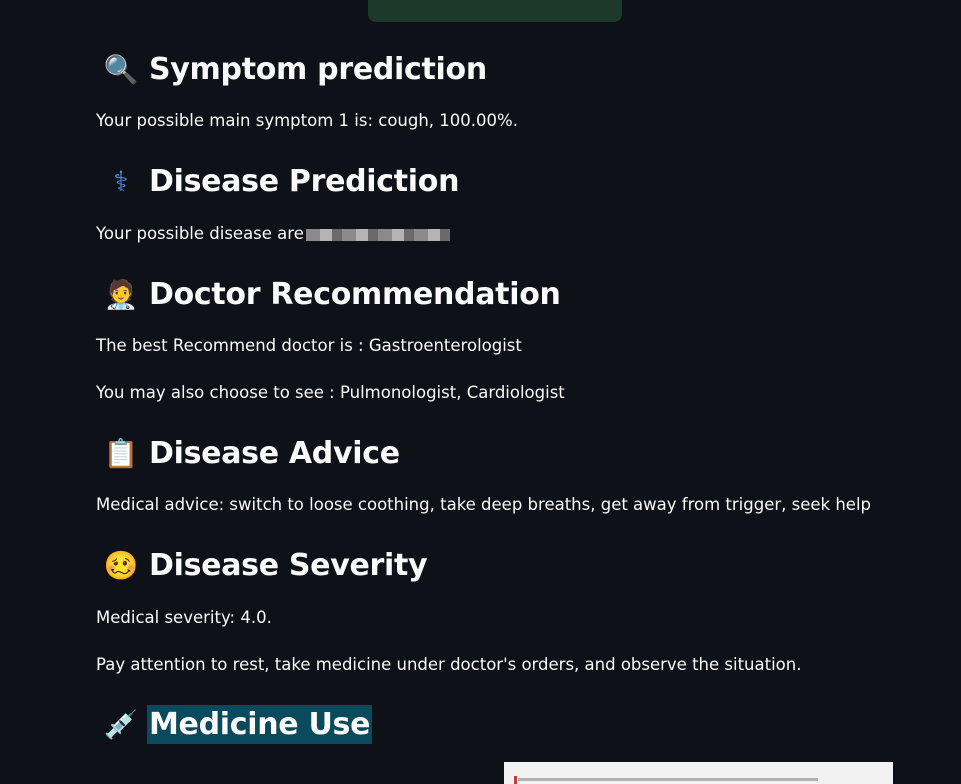 The height and width of the screenshot is (784, 961). I want to click on disease-title: Disease Prediction, so click(304, 181).